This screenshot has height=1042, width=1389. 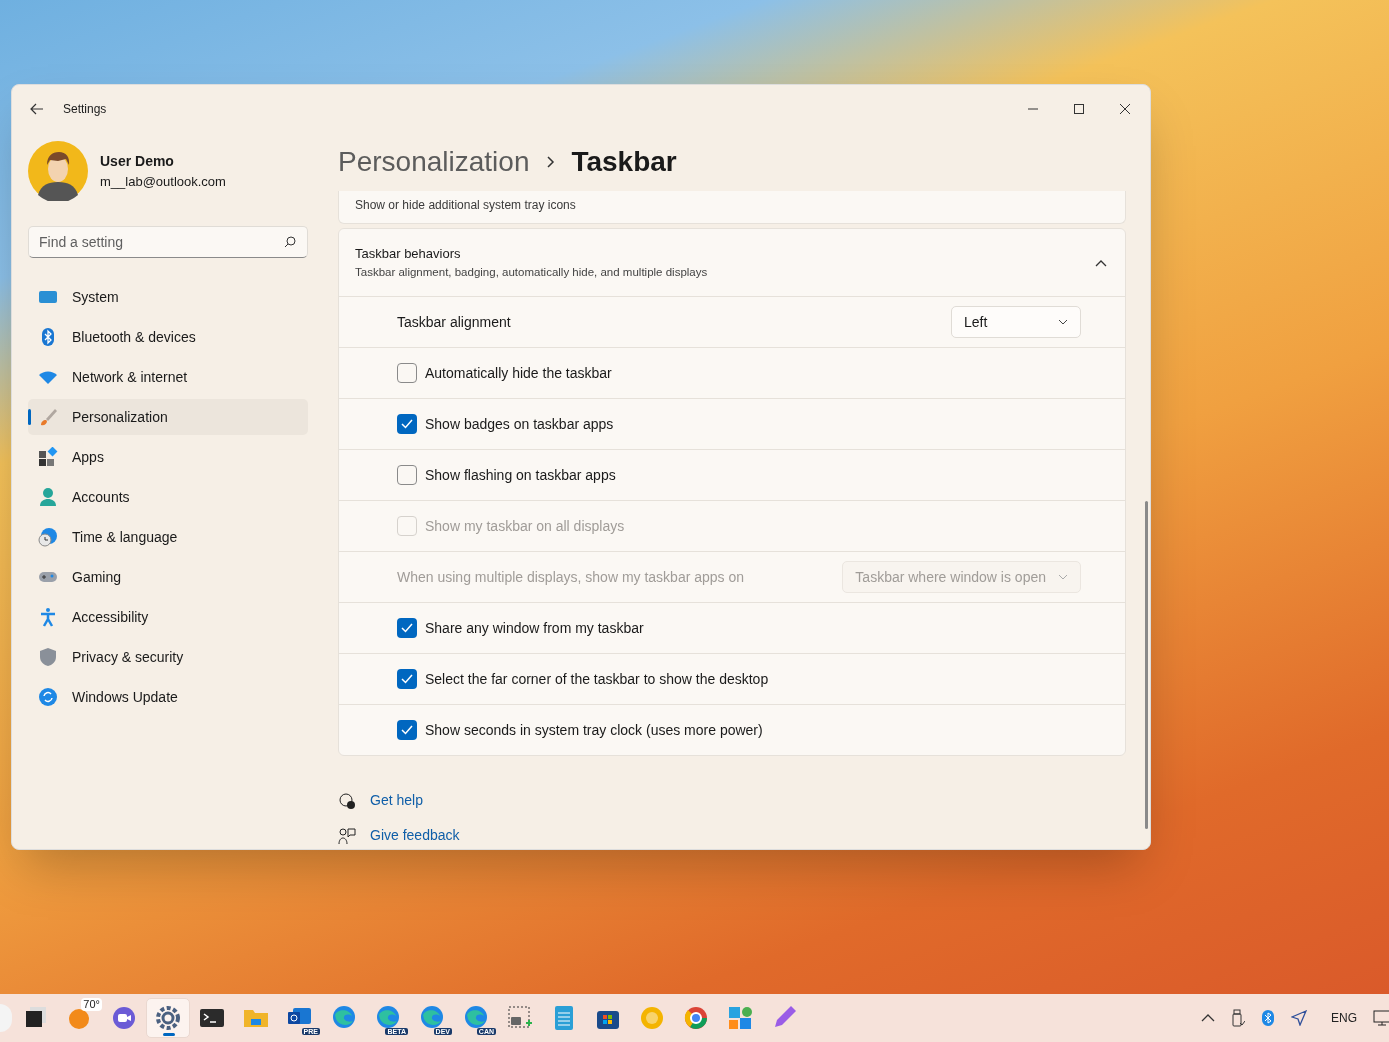 What do you see at coordinates (168, 617) in the screenshot?
I see `nav-item: Accessibility` at bounding box center [168, 617].